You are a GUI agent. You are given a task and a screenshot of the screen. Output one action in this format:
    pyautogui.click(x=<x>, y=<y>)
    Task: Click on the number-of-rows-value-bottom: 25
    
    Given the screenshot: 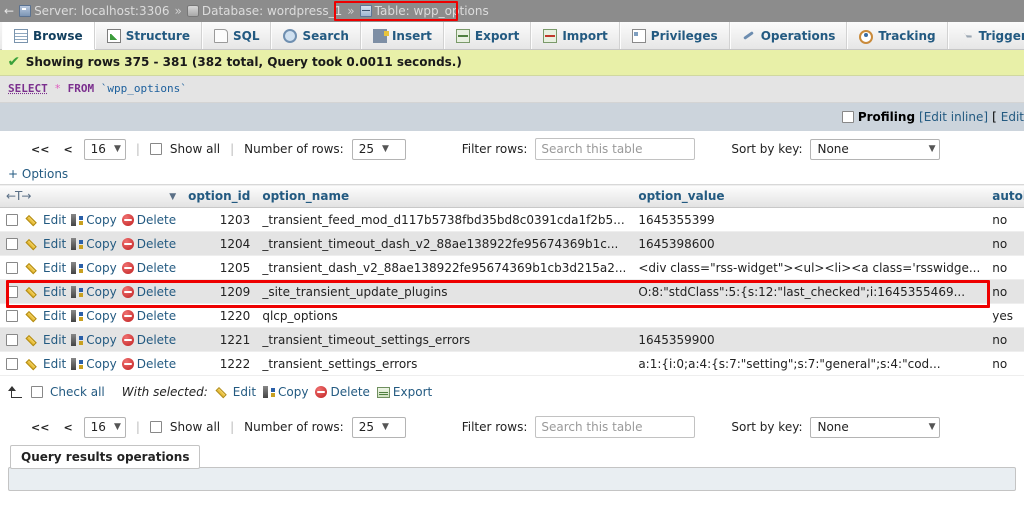 What is the action you would take?
    pyautogui.click(x=366, y=426)
    